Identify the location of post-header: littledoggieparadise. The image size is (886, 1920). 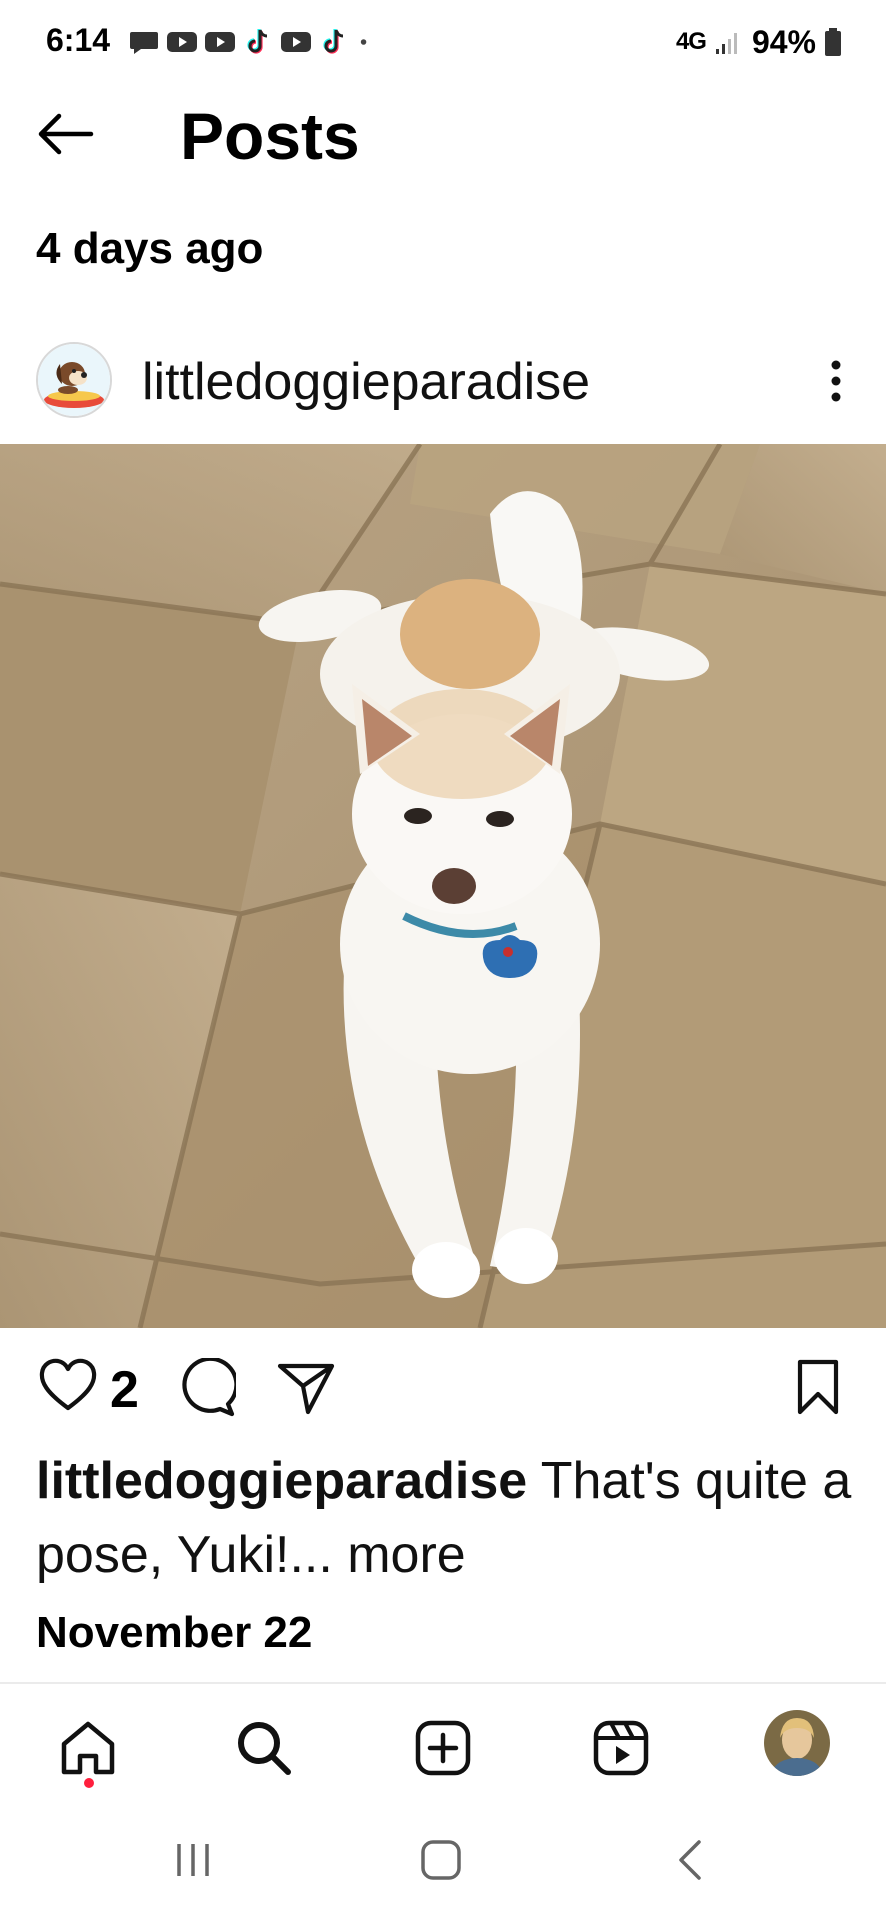
(443, 381).